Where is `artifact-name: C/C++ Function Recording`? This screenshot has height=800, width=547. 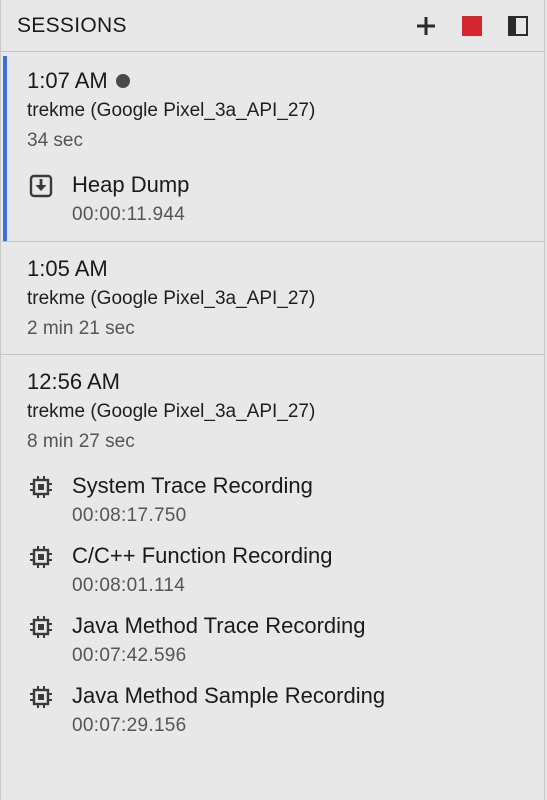 artifact-name: C/C++ Function Recording is located at coordinates (202, 555).